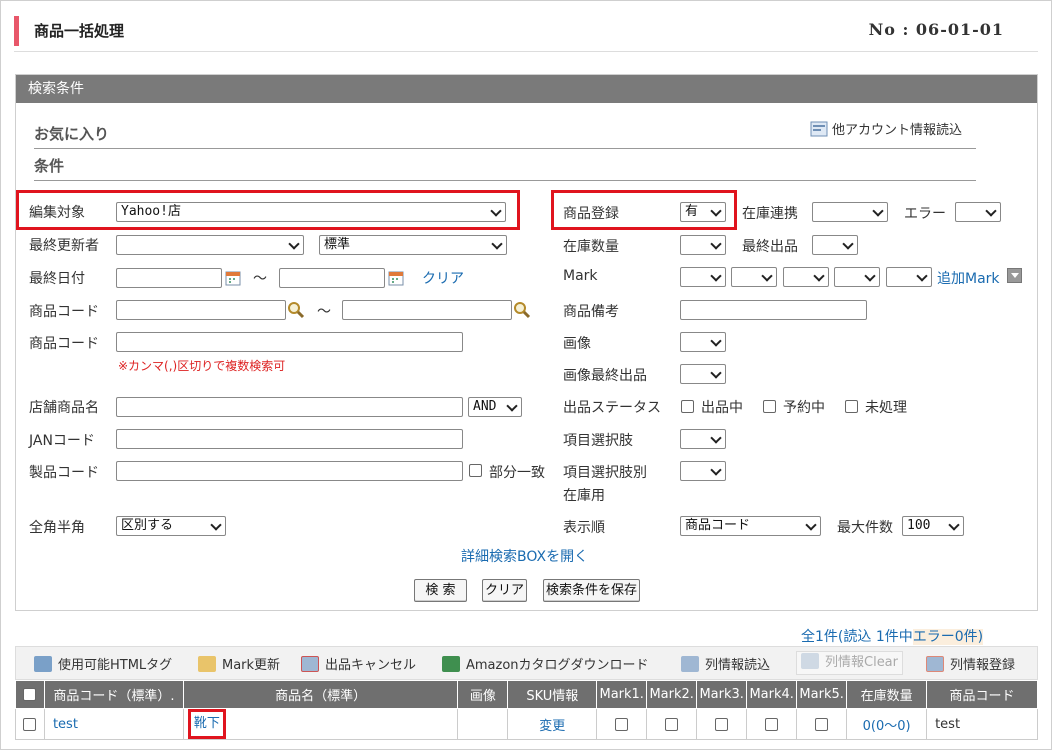 This screenshot has height=750, width=1052. I want to click on load-columns-button: 列情報読込, so click(725, 663).